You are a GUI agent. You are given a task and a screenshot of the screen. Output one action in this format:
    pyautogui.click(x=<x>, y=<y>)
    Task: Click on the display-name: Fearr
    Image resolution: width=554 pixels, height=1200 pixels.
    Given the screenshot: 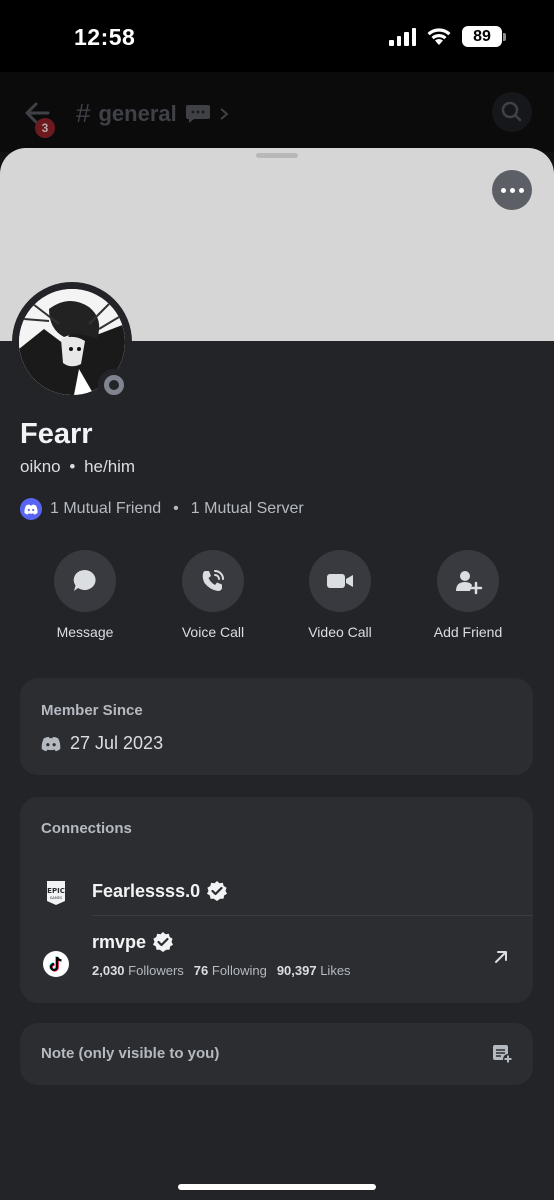 What is the action you would take?
    pyautogui.click(x=56, y=434)
    